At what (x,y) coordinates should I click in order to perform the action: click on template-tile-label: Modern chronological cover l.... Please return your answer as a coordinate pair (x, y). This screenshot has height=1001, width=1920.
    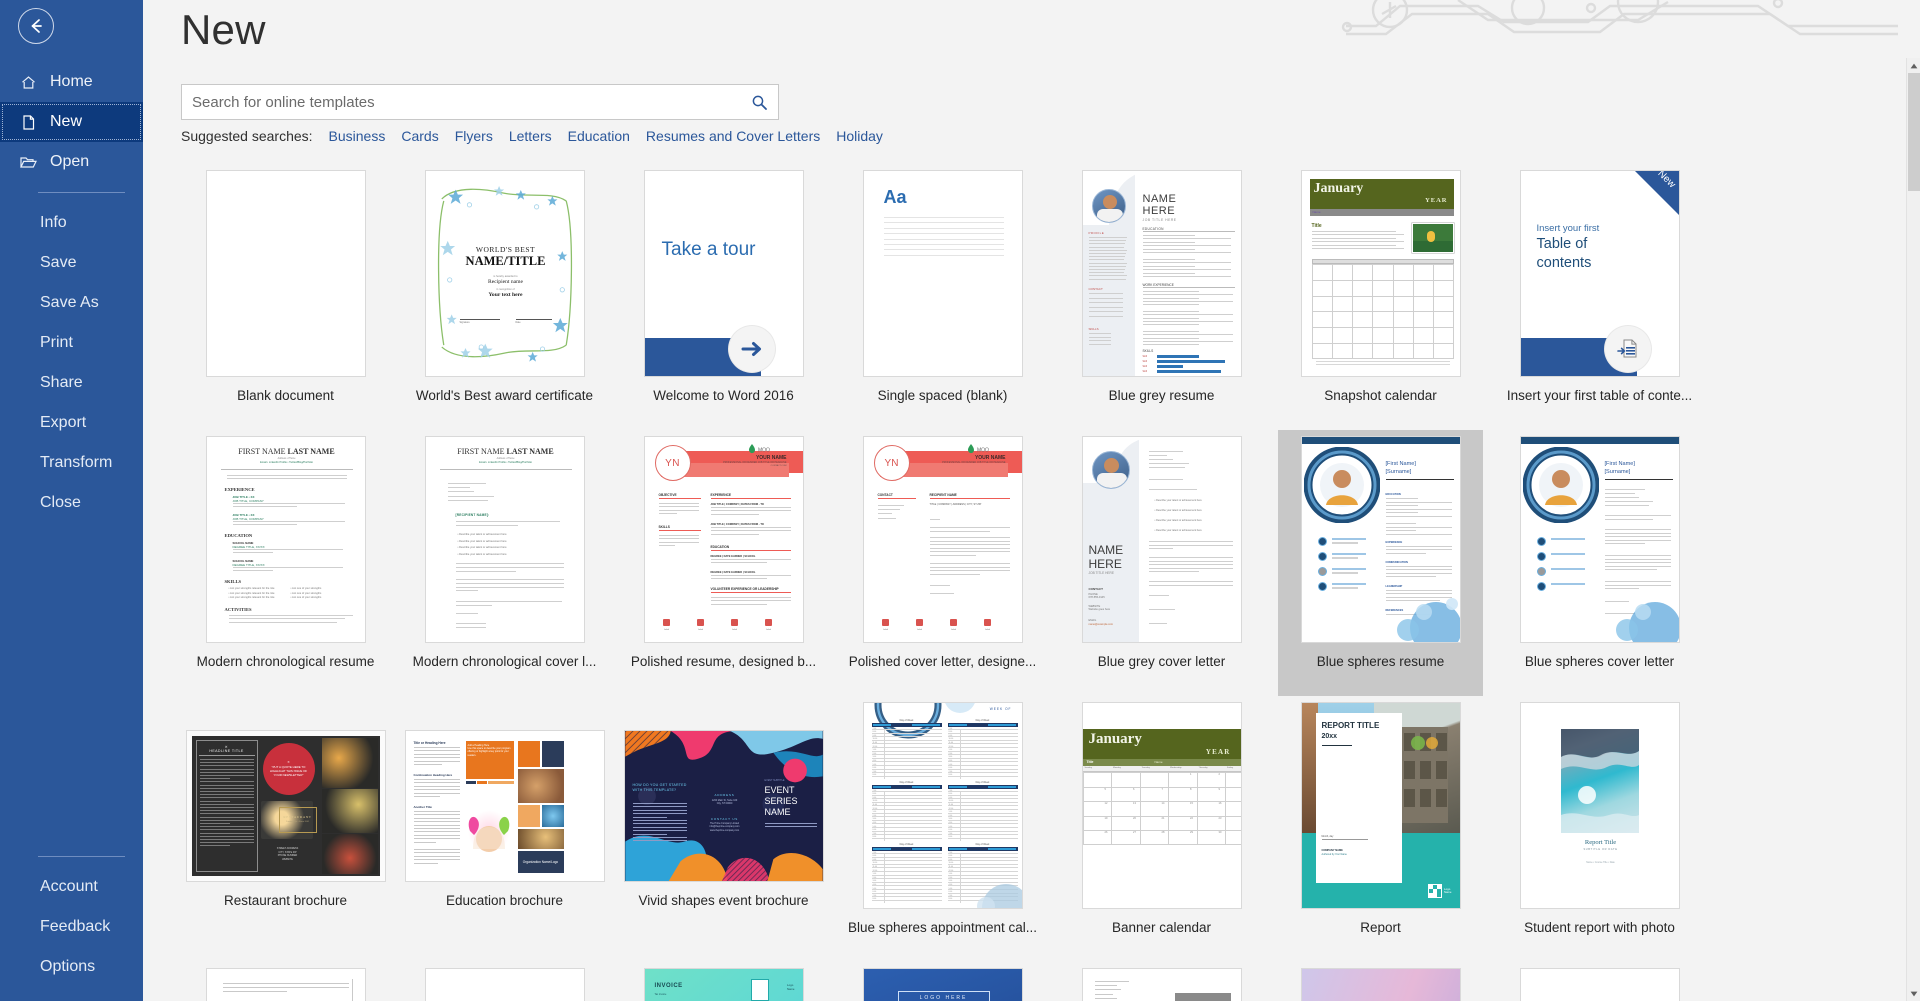
    Looking at the image, I should click on (504, 661).